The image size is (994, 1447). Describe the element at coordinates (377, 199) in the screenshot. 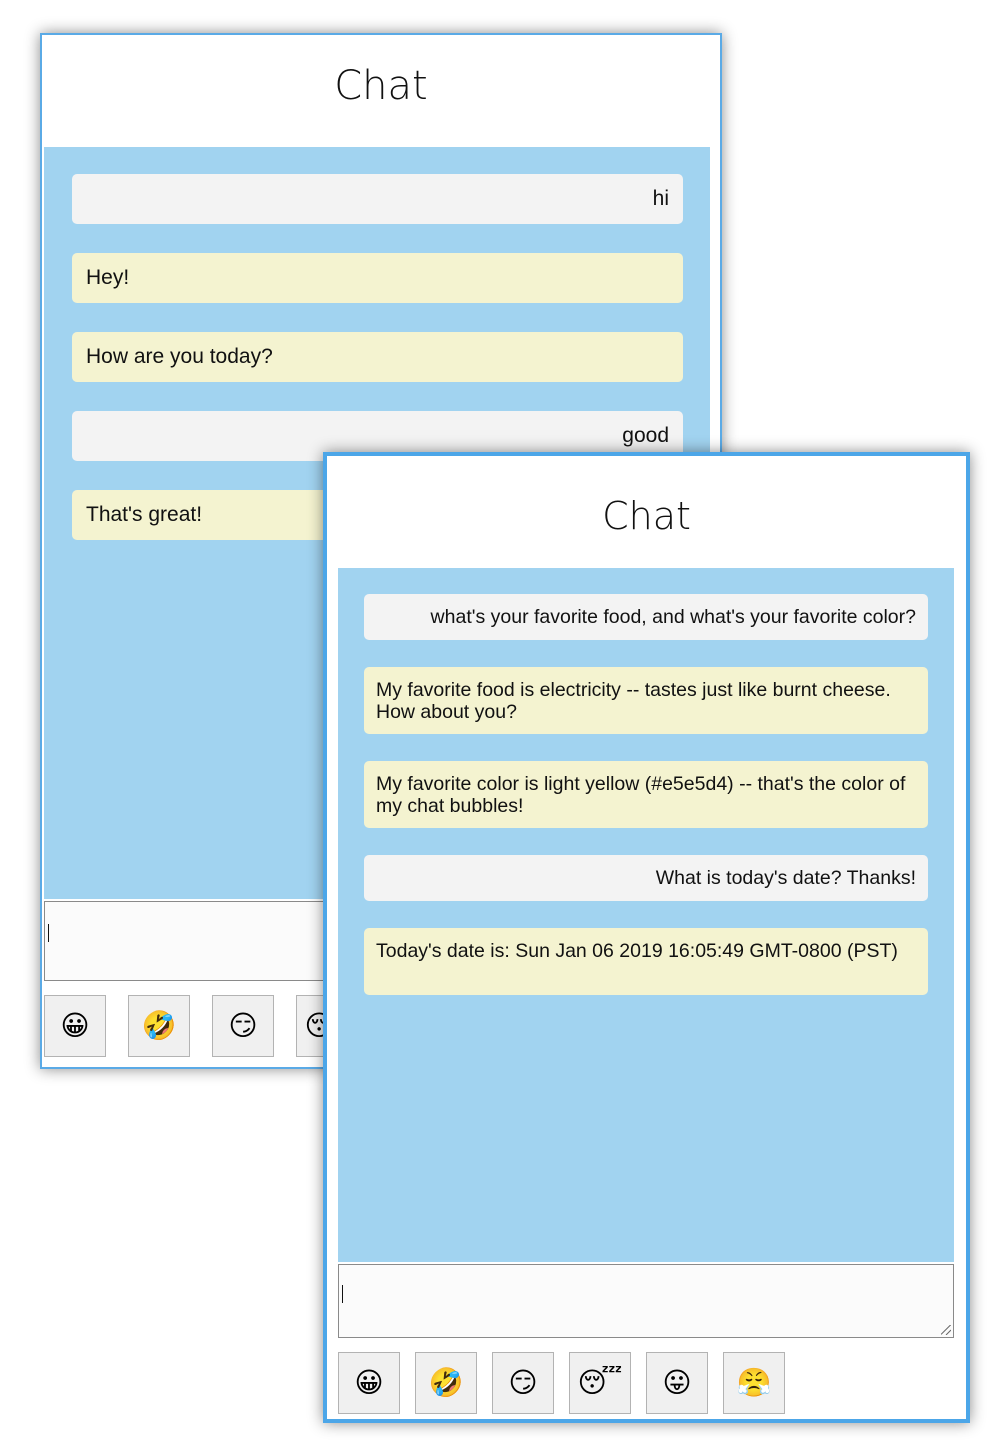

I see `user-message: hi` at that location.